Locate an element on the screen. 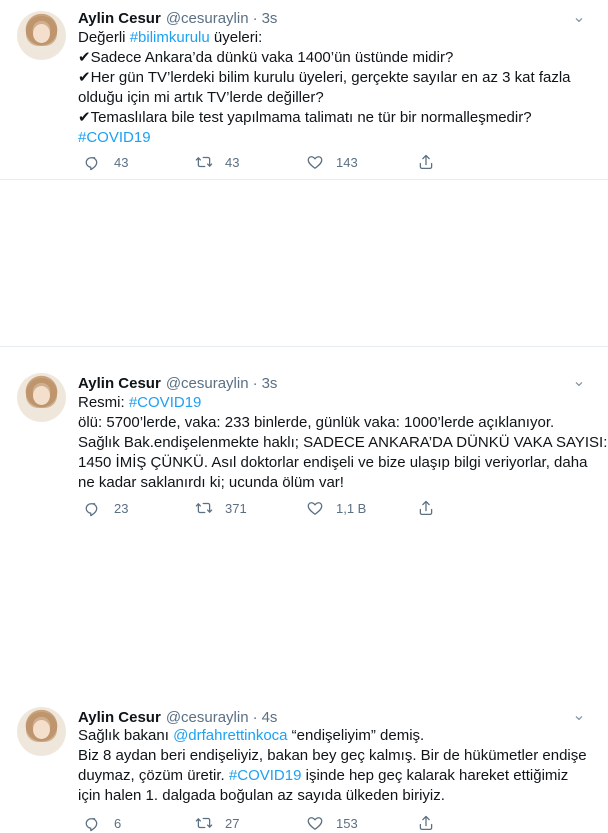 This screenshot has height=833, width=608. tweet-actions: 43 43 143 is located at coordinates (300, 162).